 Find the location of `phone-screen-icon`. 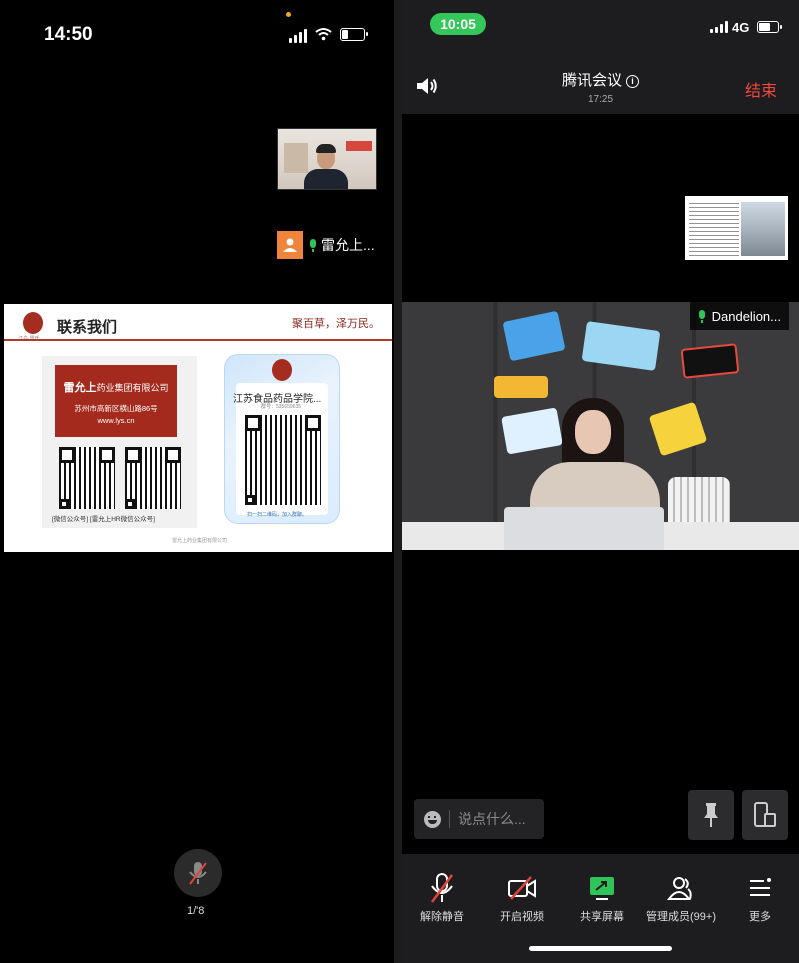

phone-screen-icon is located at coordinates (765, 814).